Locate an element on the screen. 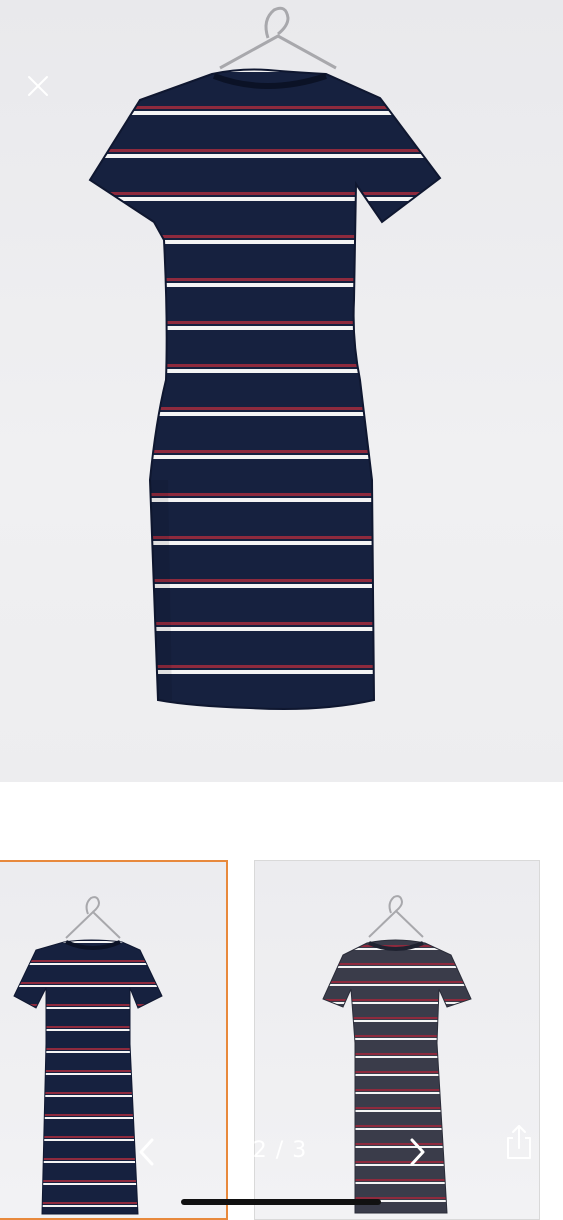 This screenshot has height=1220, width=563. hanger-graphic is located at coordinates (278, 38).